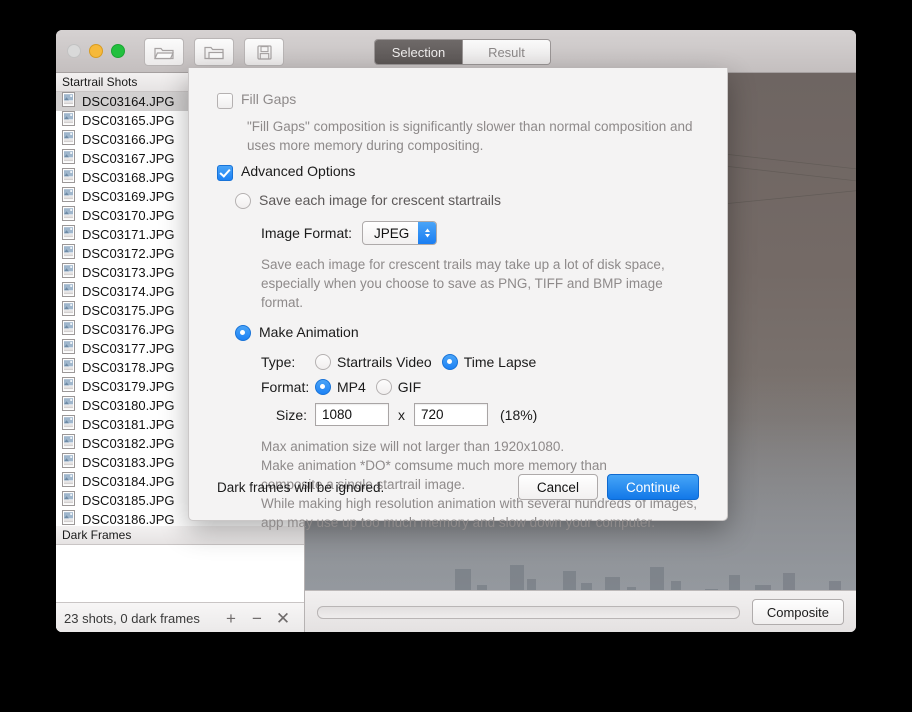 Image resolution: width=912 pixels, height=712 pixels. I want to click on list-item-label: DSC03168.JPG, so click(128, 177).